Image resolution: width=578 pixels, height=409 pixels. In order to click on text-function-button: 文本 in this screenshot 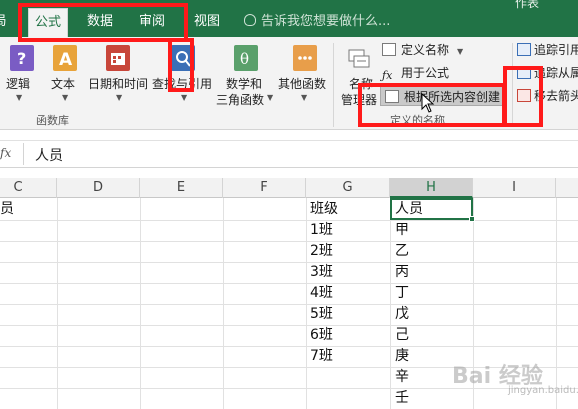, I will do `click(63, 83)`.